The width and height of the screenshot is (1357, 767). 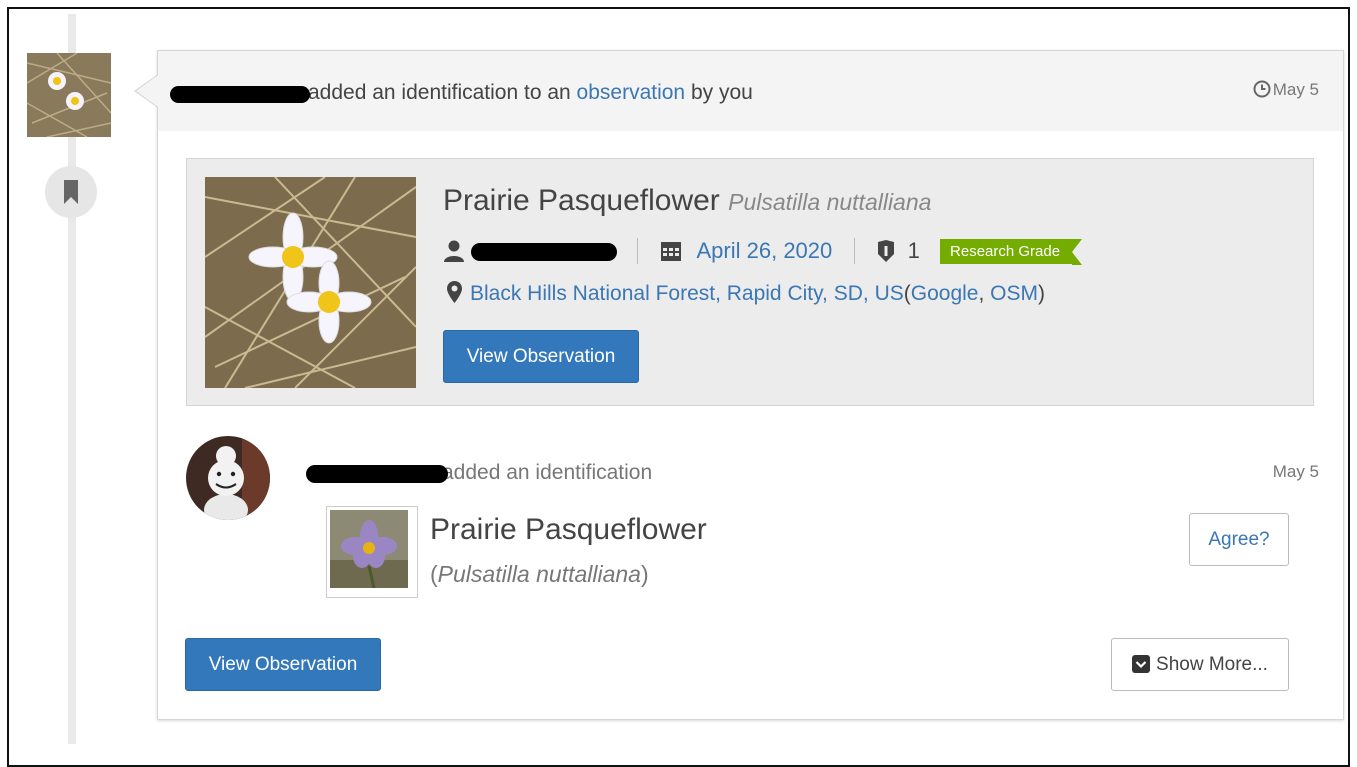 I want to click on observation-photo, so click(x=310, y=282).